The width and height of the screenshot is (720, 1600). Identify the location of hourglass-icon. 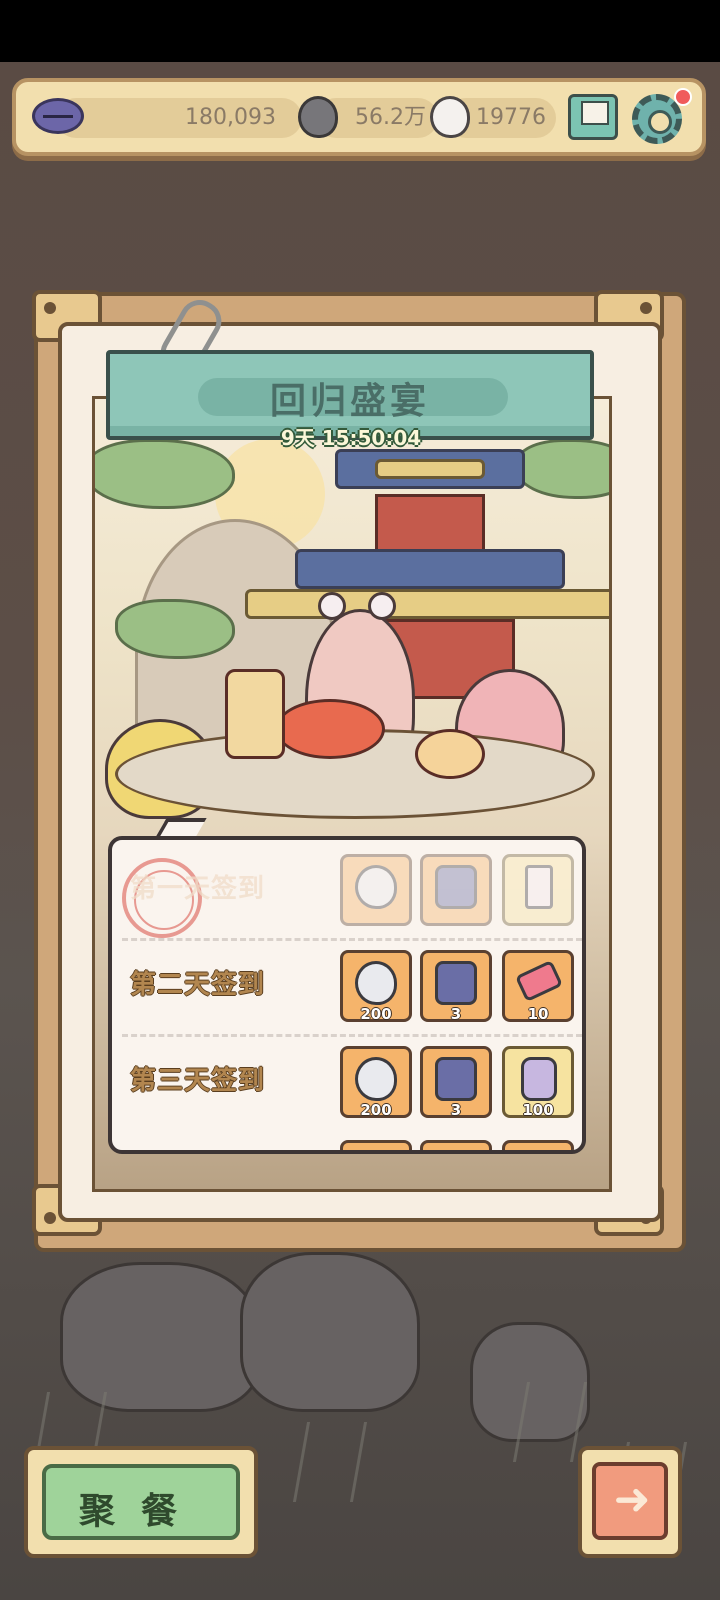
(539, 887).